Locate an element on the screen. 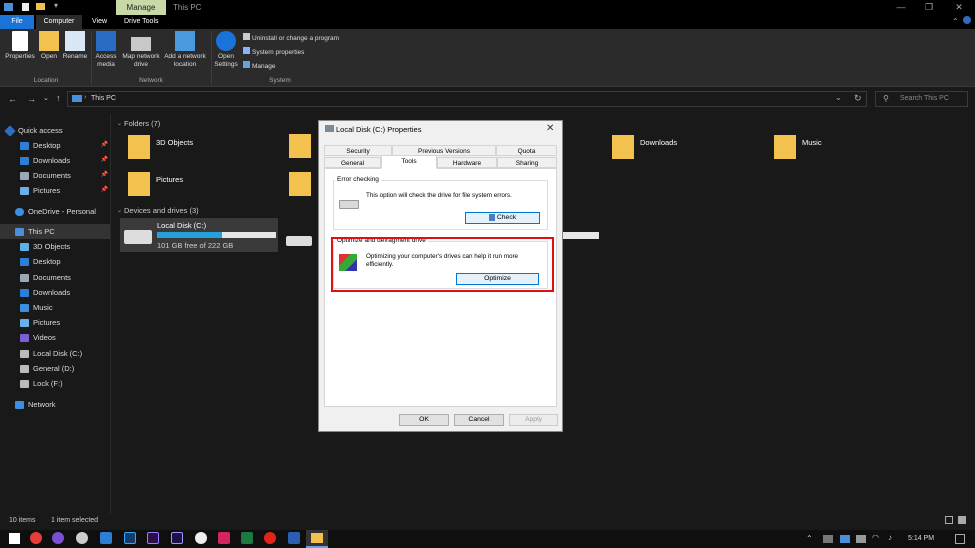 This screenshot has width=975, height=548. properties-button: Properties is located at coordinates (20, 46).